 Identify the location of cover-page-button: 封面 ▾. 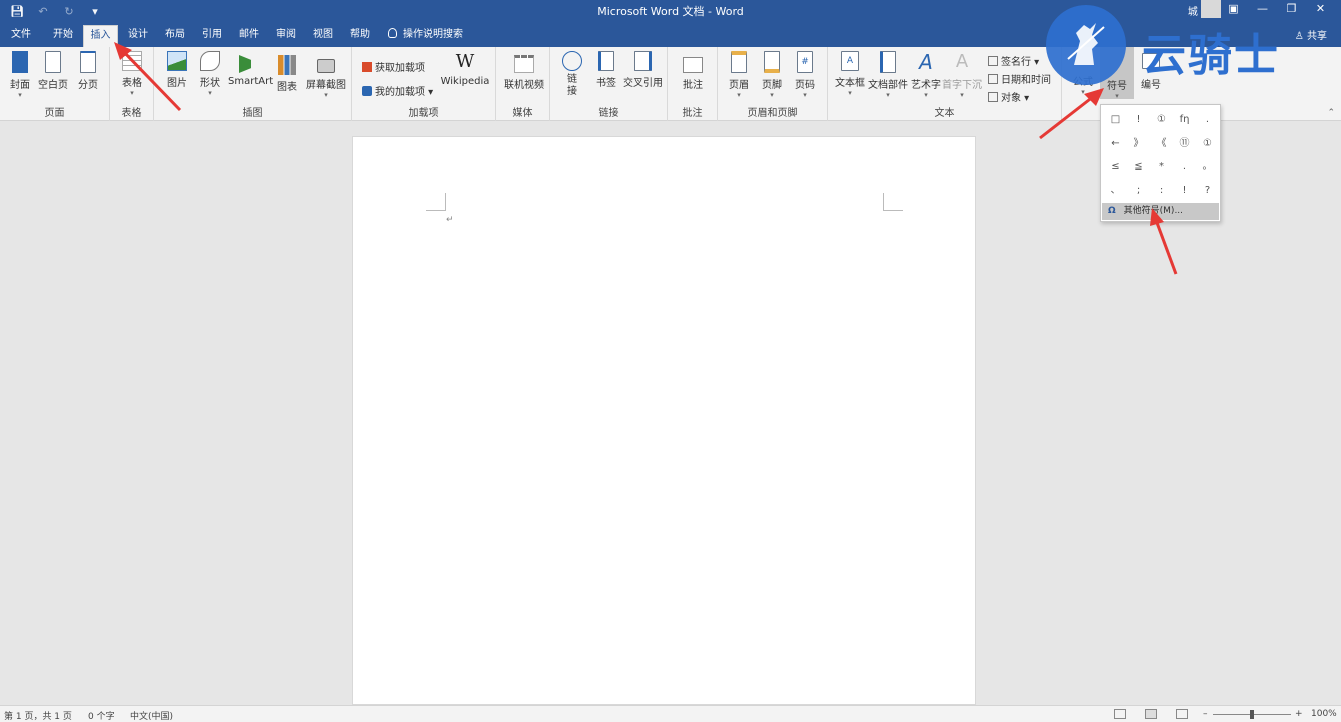
(20, 75).